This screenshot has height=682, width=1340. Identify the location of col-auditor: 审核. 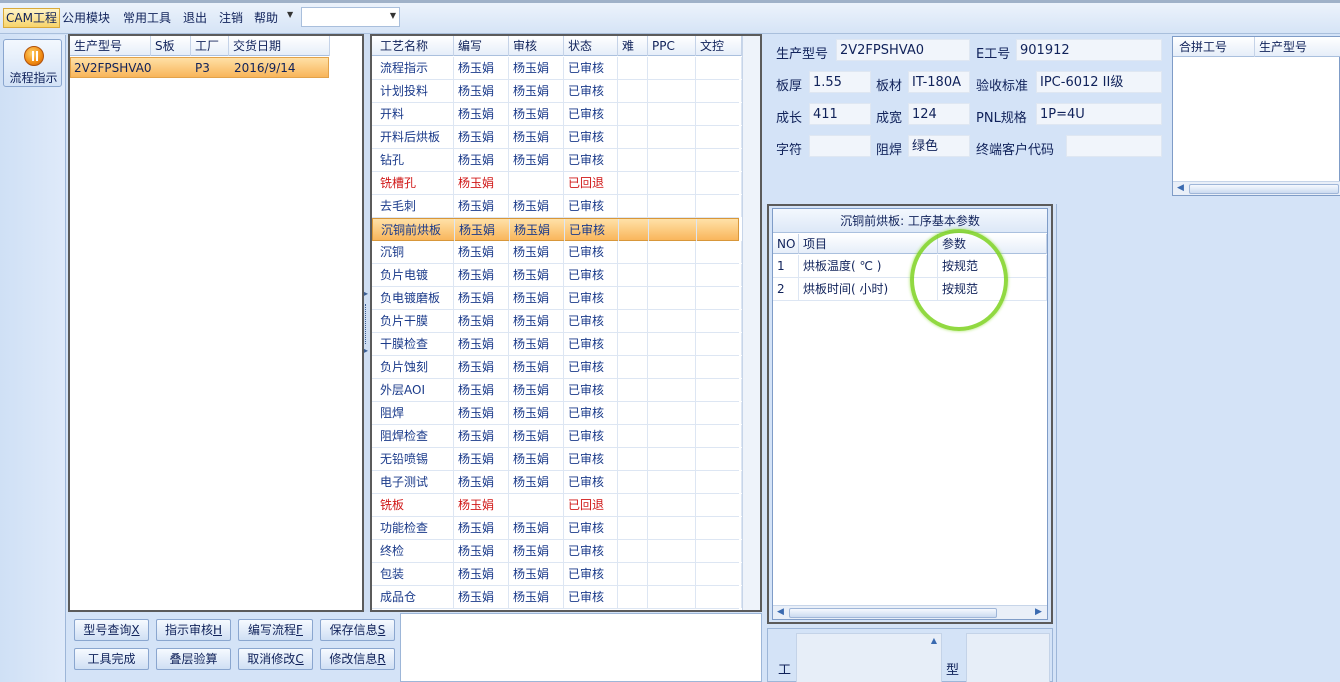
(536, 46).